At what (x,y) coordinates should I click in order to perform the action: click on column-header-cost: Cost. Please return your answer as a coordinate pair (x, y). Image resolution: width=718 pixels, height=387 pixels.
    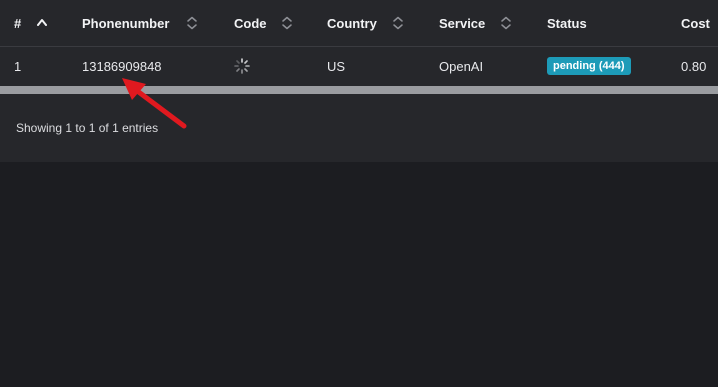
    Looking at the image, I should click on (695, 23).